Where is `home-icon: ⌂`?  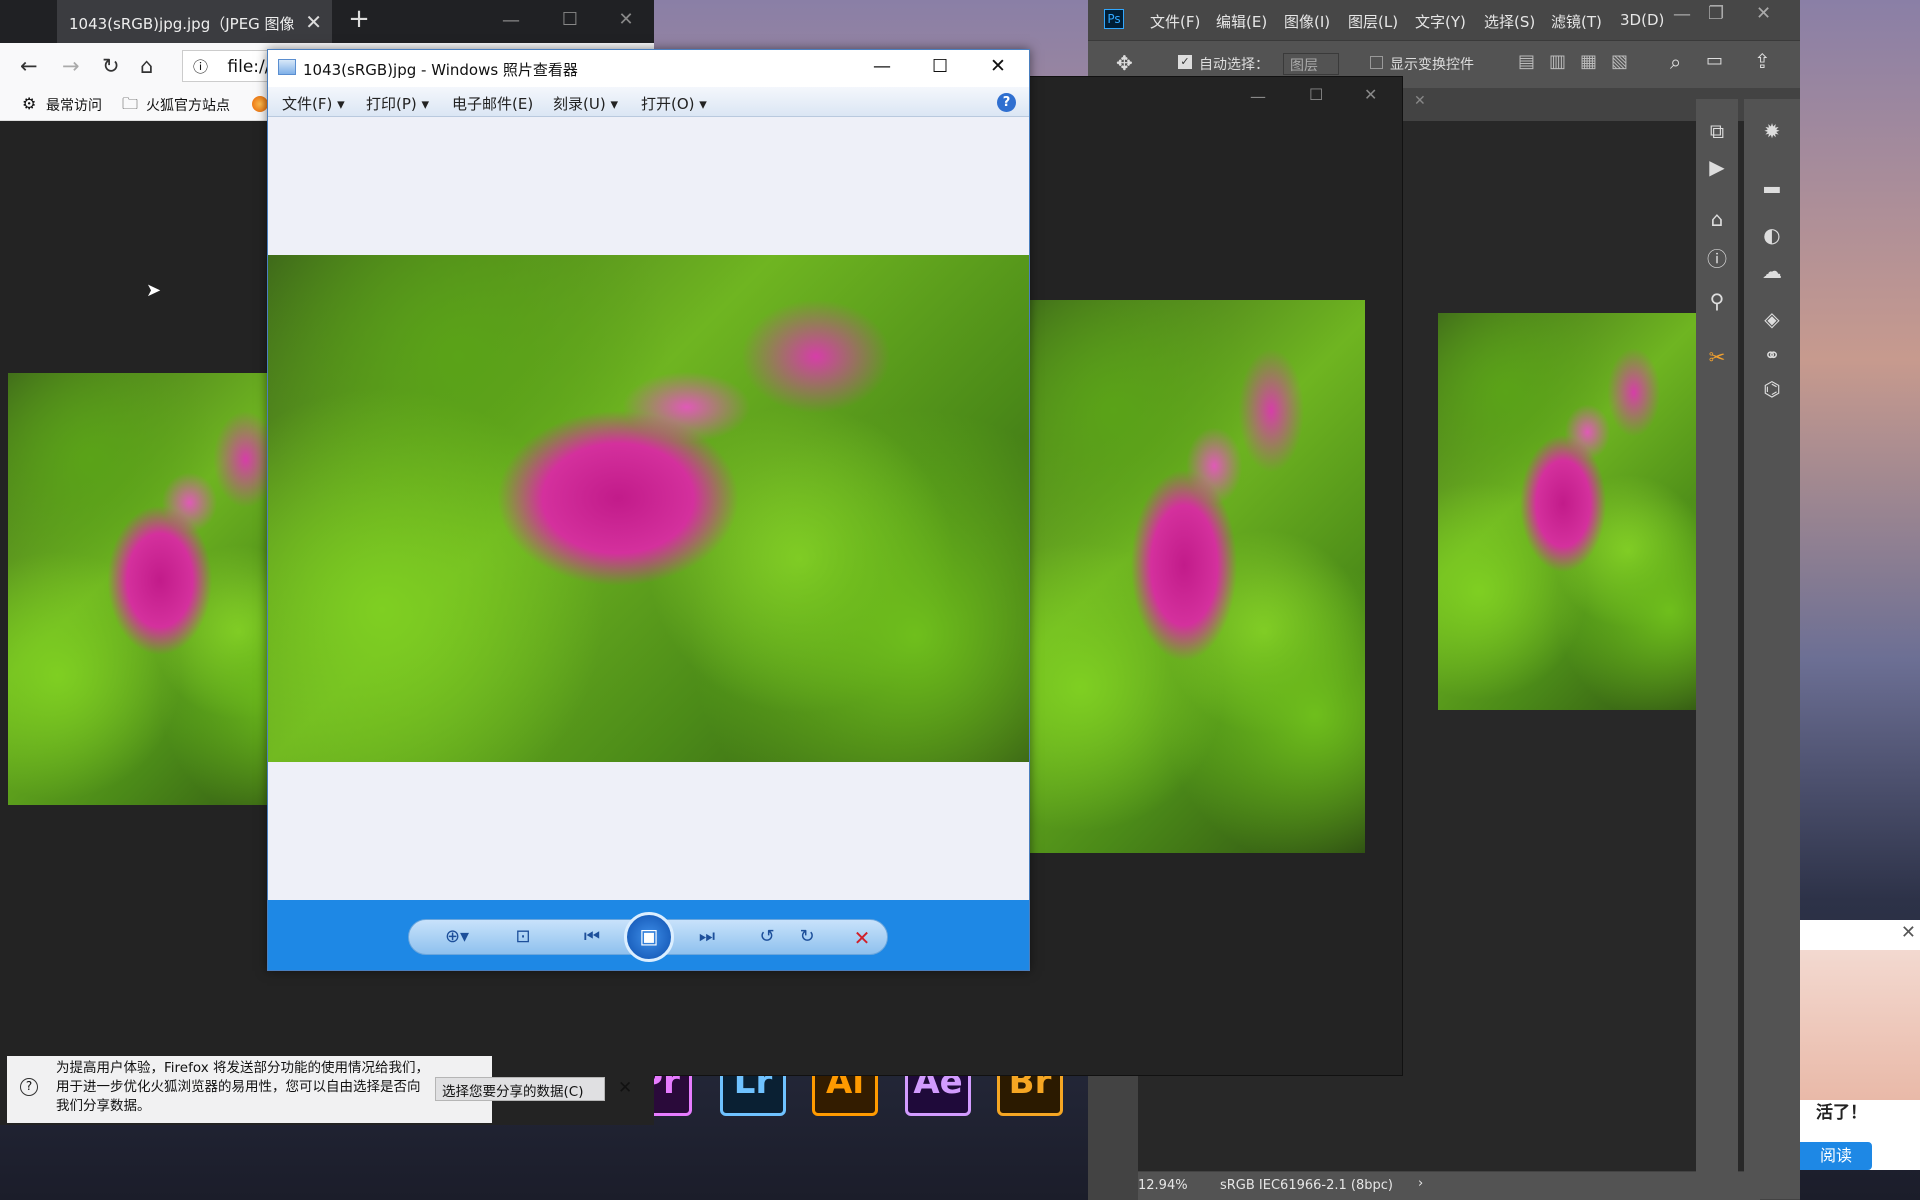 home-icon: ⌂ is located at coordinates (146, 66).